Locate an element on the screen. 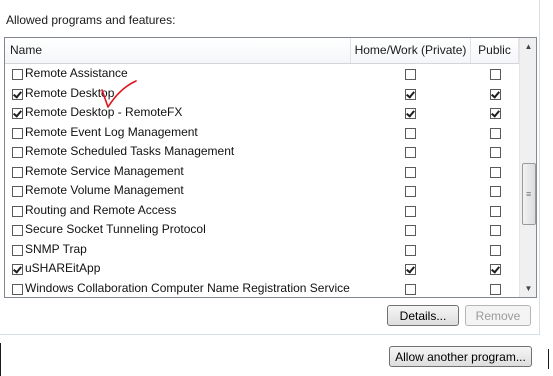 This screenshot has width=553, height=376. list-item: Remote Assistance is located at coordinates (262, 75).